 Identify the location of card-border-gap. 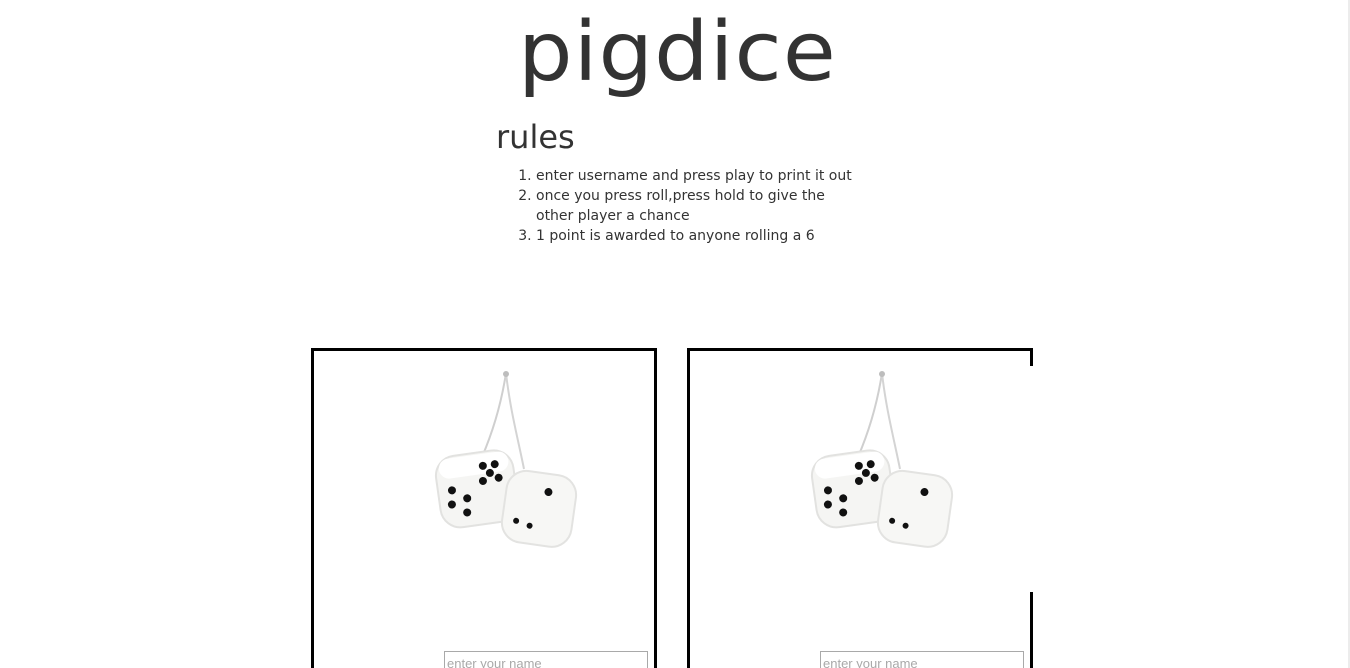
(1031, 479).